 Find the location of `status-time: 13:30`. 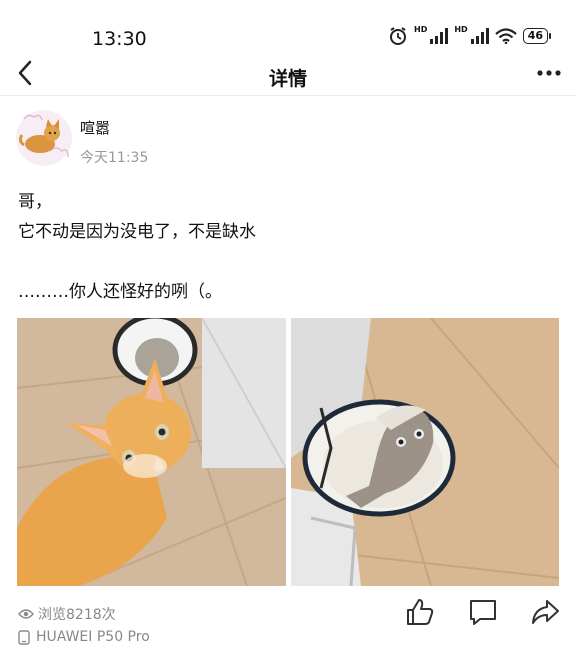

status-time: 13:30 is located at coordinates (119, 39).